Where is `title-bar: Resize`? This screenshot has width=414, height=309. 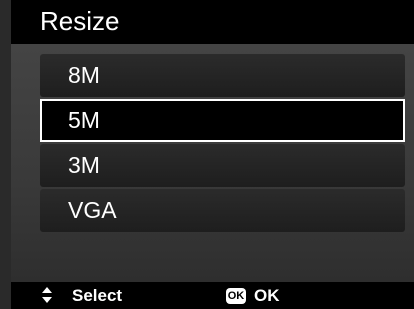
title-bar: Resize is located at coordinates (212, 22).